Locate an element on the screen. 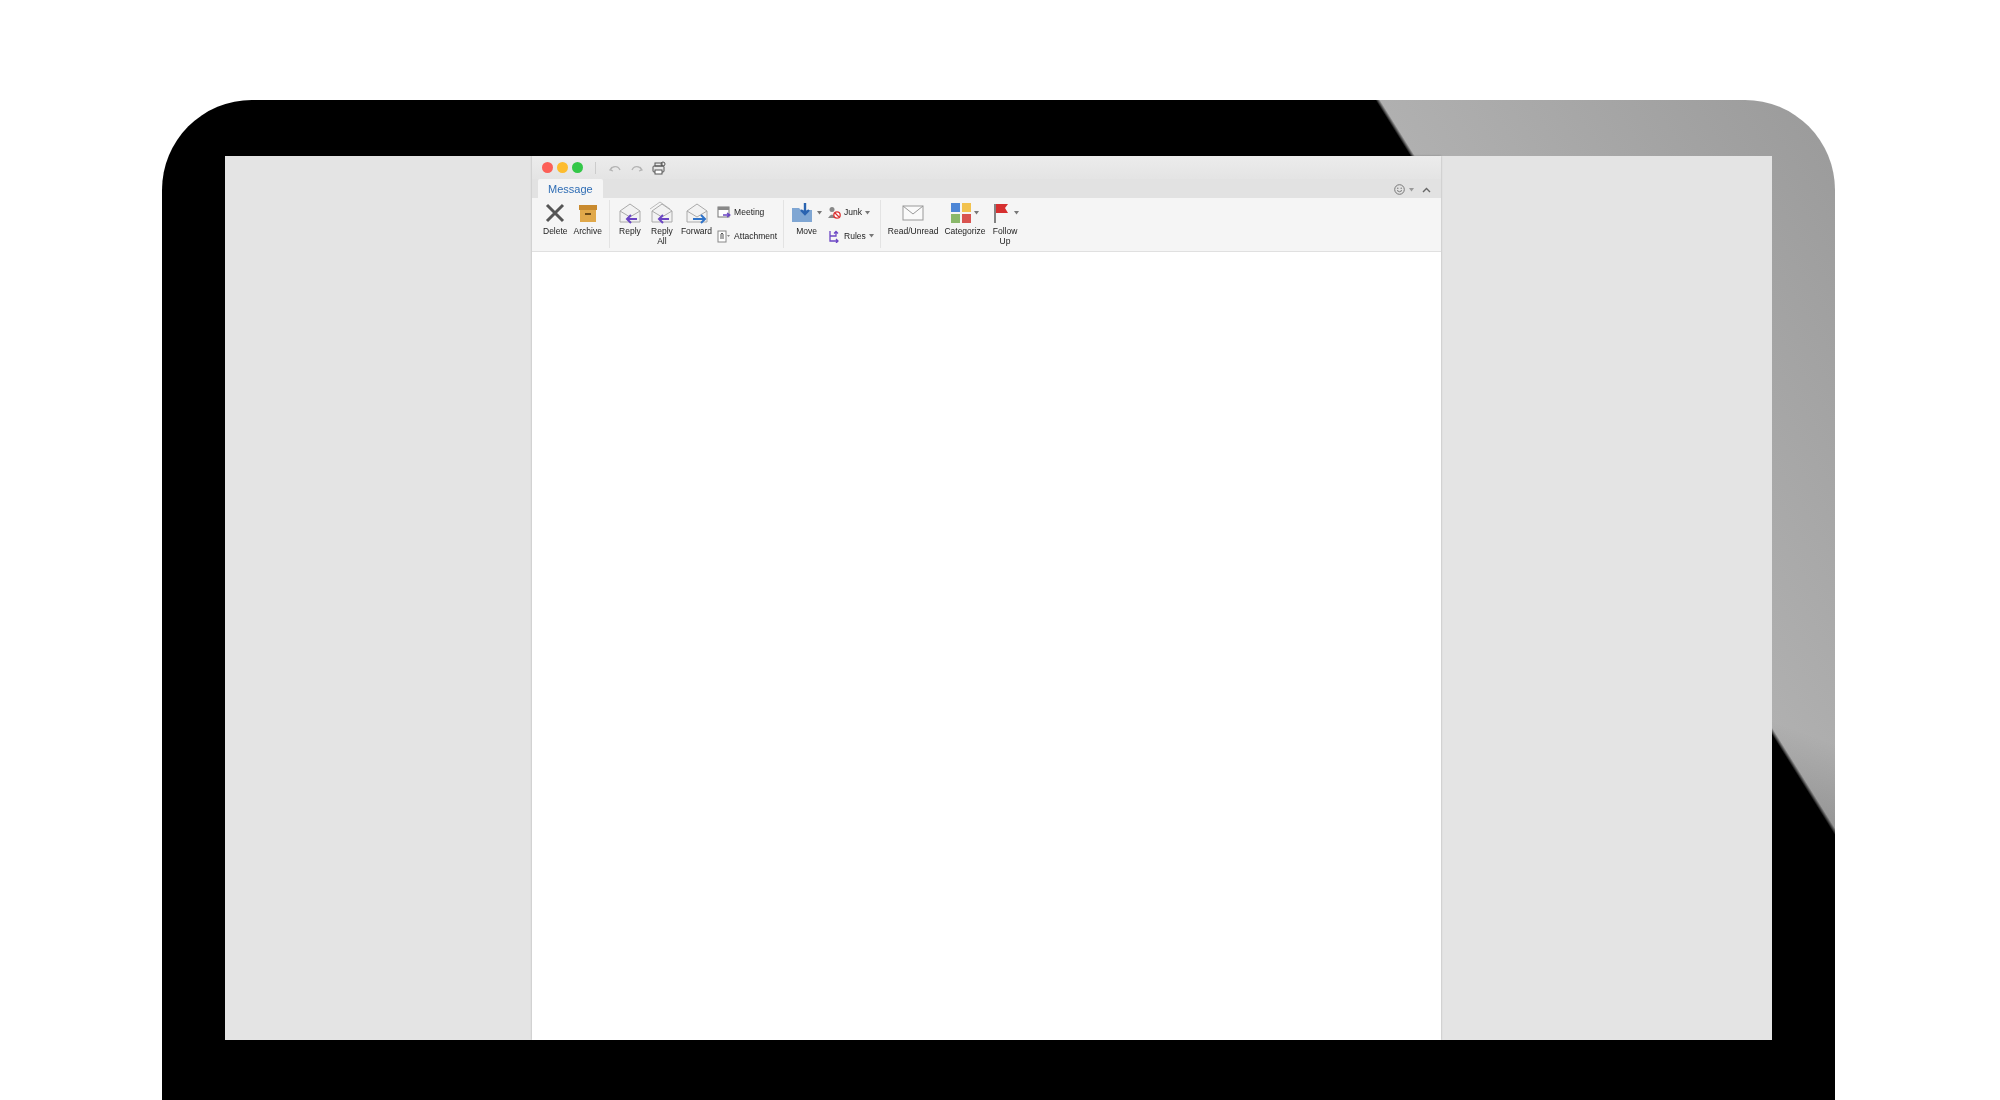  ribbon-button: Categorize is located at coordinates (965, 224).